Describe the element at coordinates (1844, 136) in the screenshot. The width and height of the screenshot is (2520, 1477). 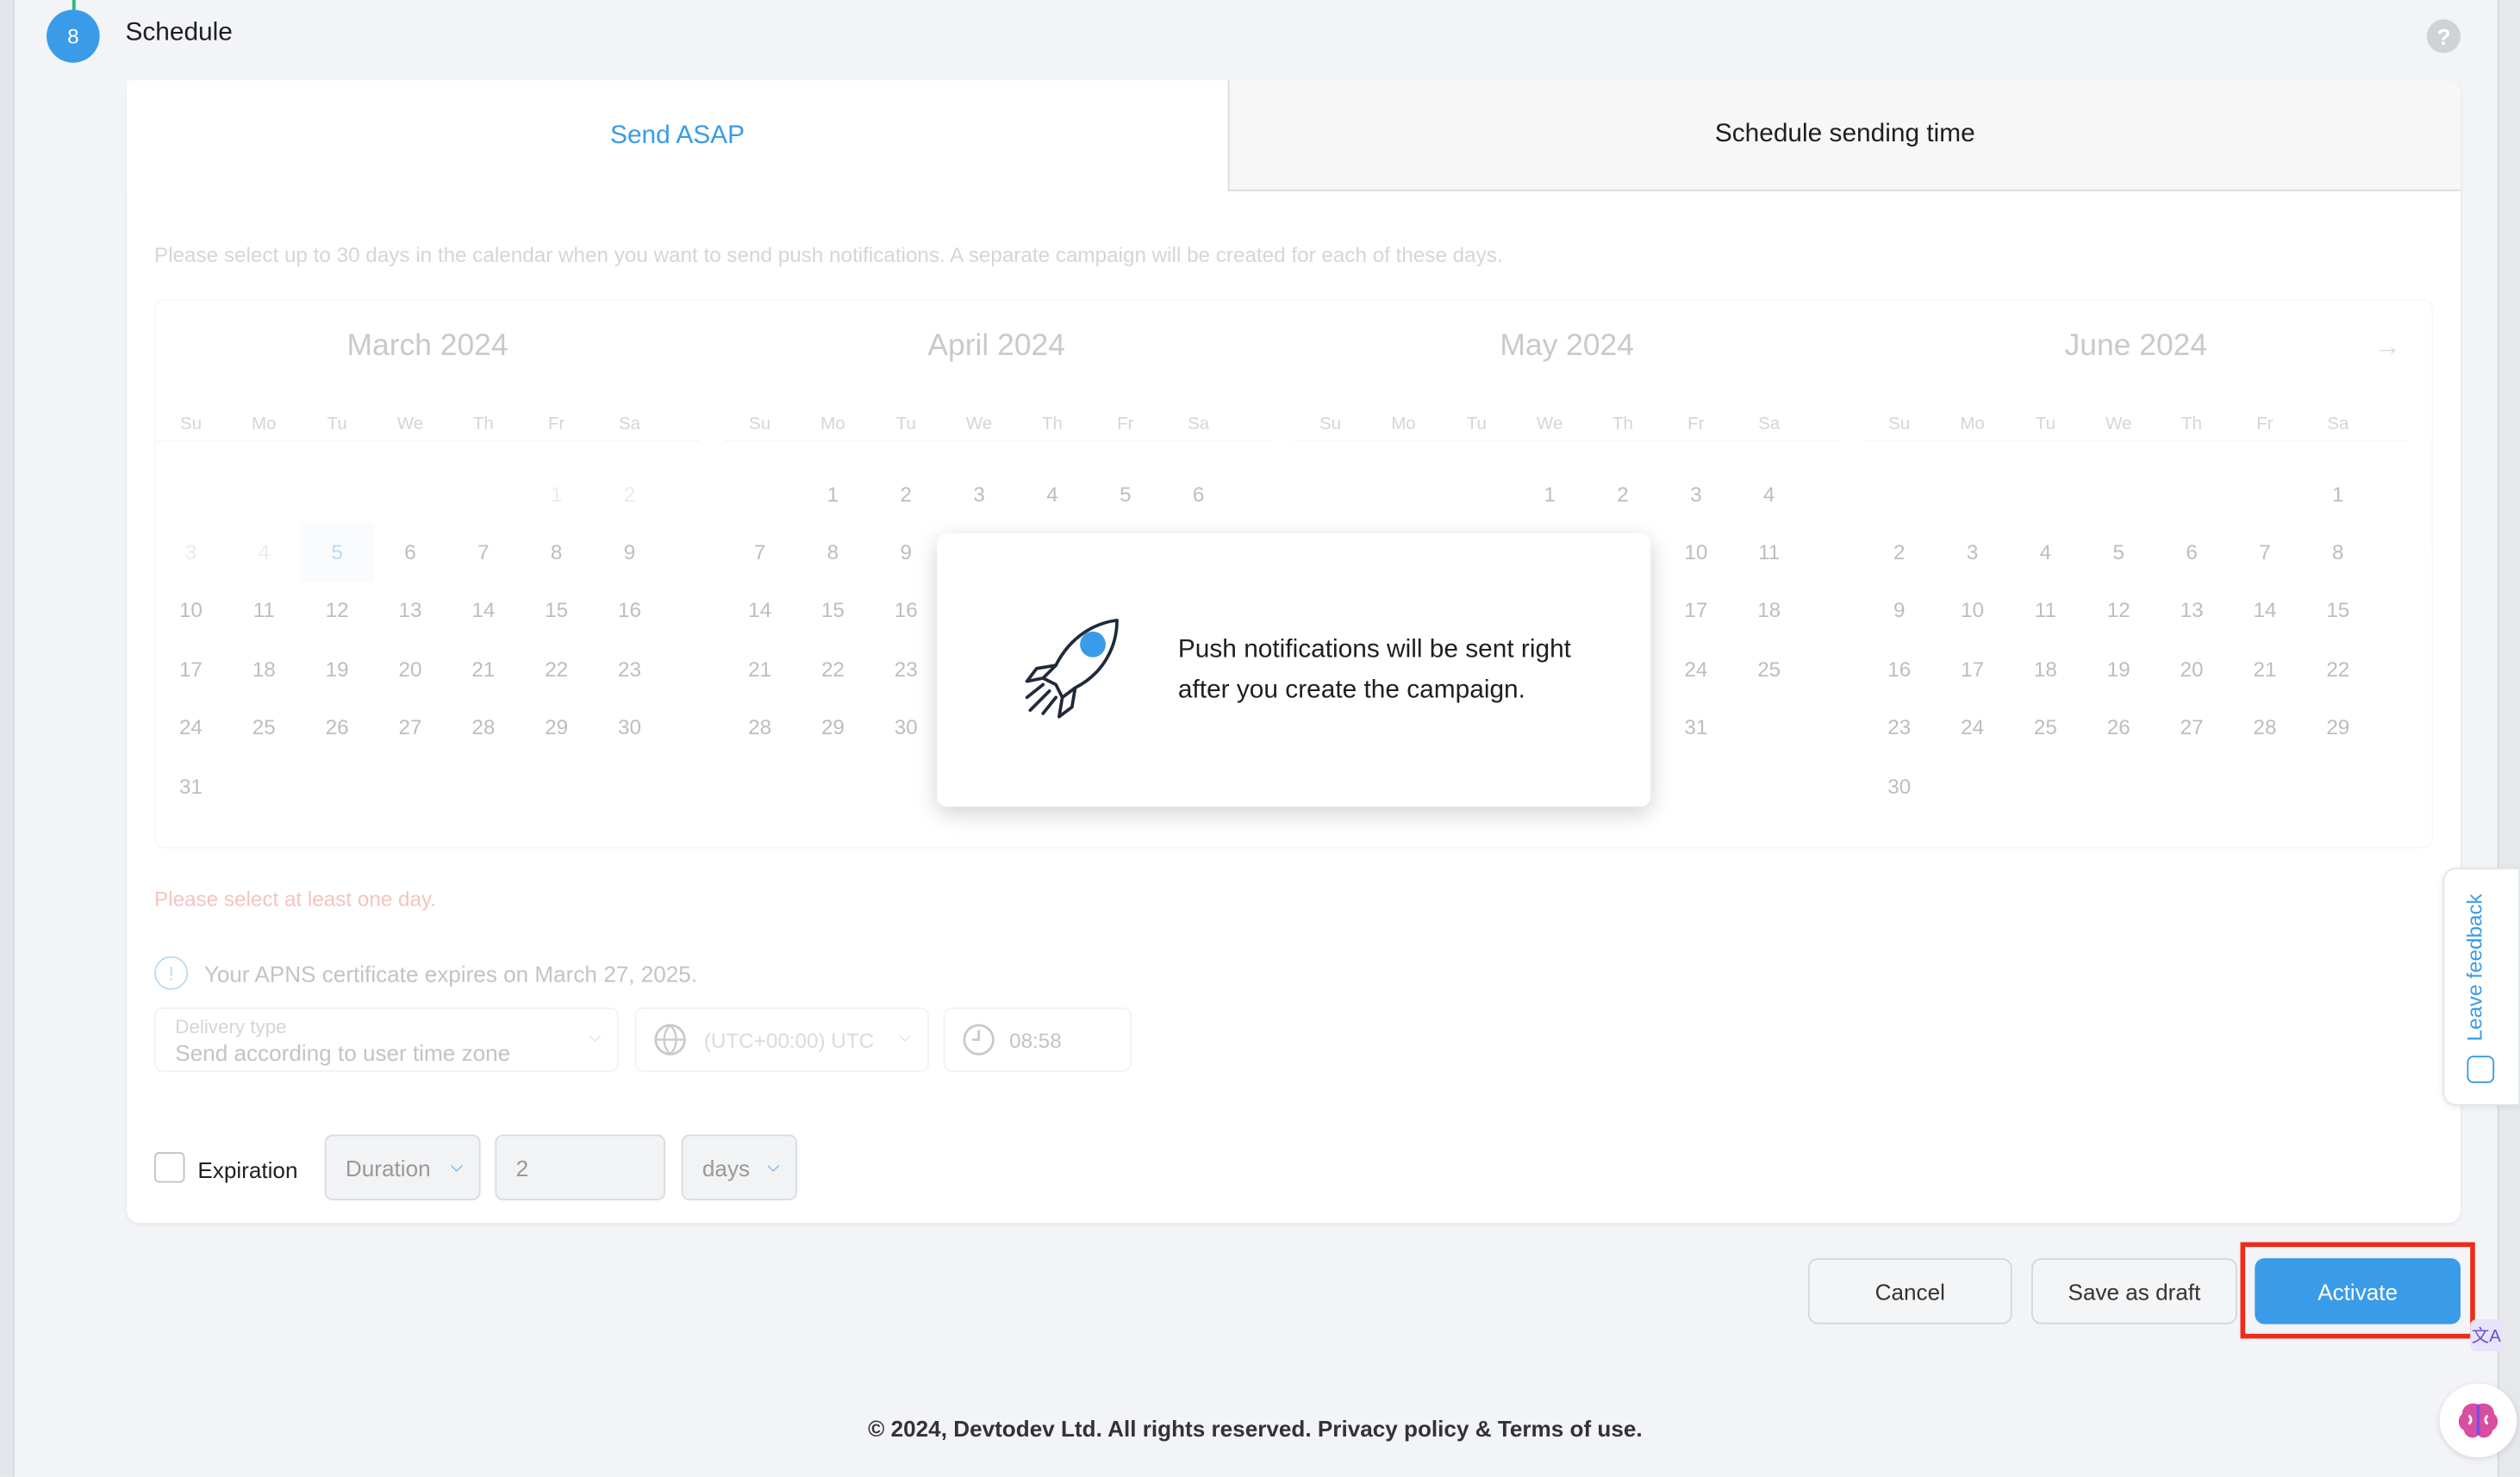
I see `tab-schedule-sending-time: Schedule sending time` at that location.